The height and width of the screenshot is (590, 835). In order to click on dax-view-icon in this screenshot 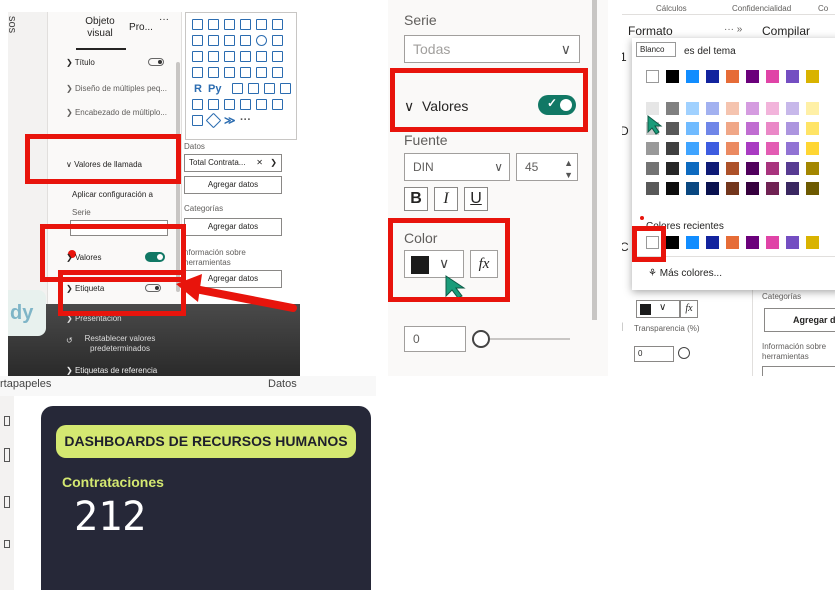, I will do `click(7, 544)`.